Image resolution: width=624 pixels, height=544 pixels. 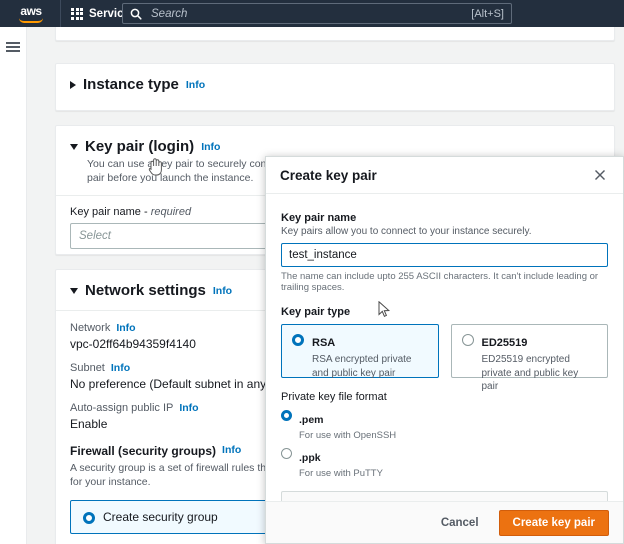 I want to click on grid-icon, so click(x=77, y=13).